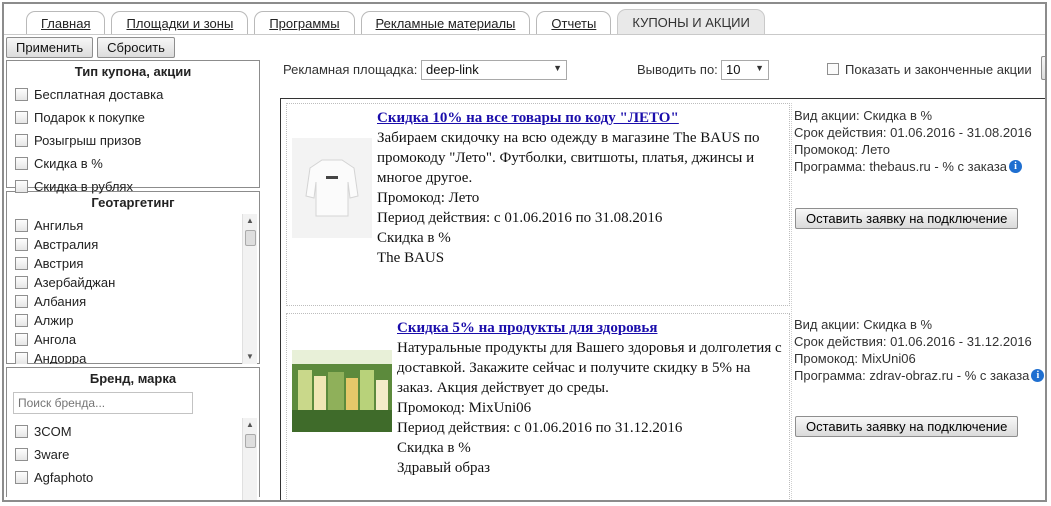  Describe the element at coordinates (494, 70) in the screenshot. I see `platform-select: deep-link ▼` at that location.